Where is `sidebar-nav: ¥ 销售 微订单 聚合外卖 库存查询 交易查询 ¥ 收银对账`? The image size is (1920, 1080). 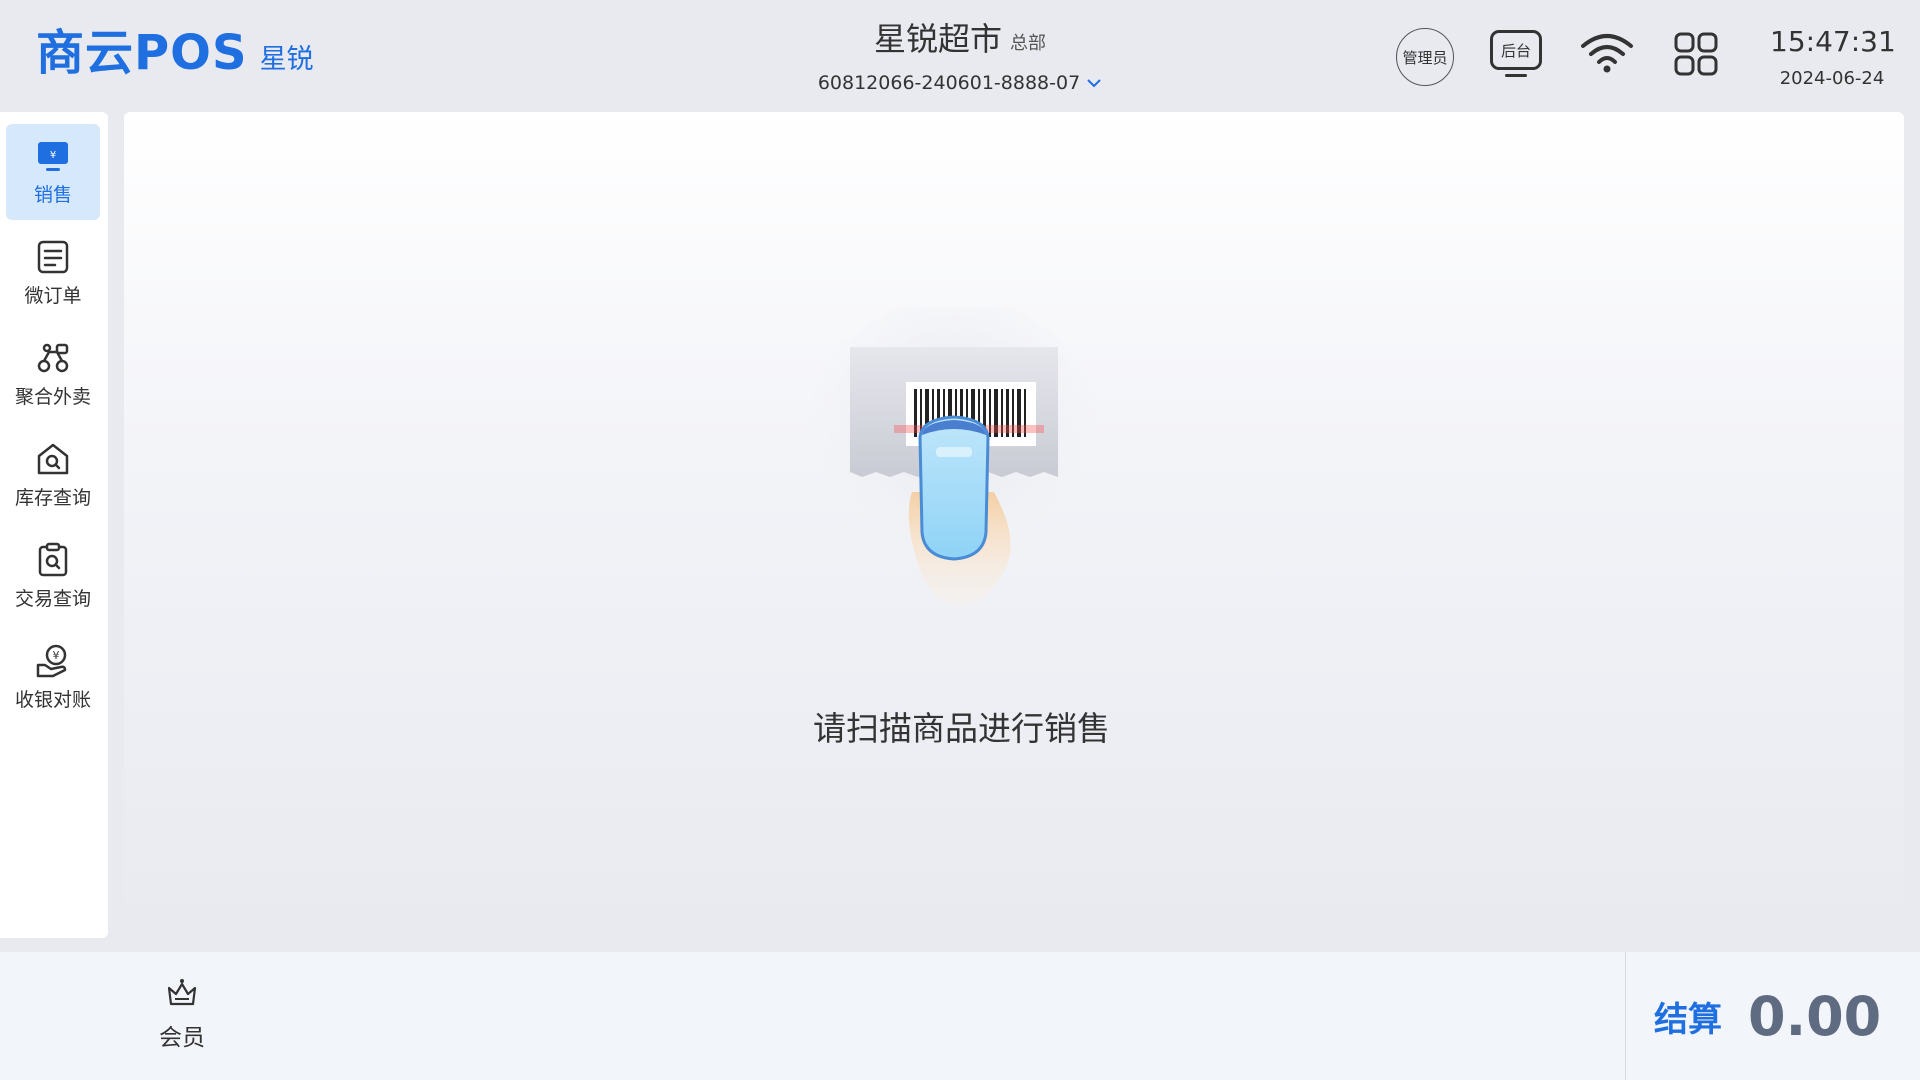
sidebar-nav: ¥ 销售 微订单 聚合外卖 库存查询 交易查询 ¥ 收银对账 is located at coordinates (54, 525).